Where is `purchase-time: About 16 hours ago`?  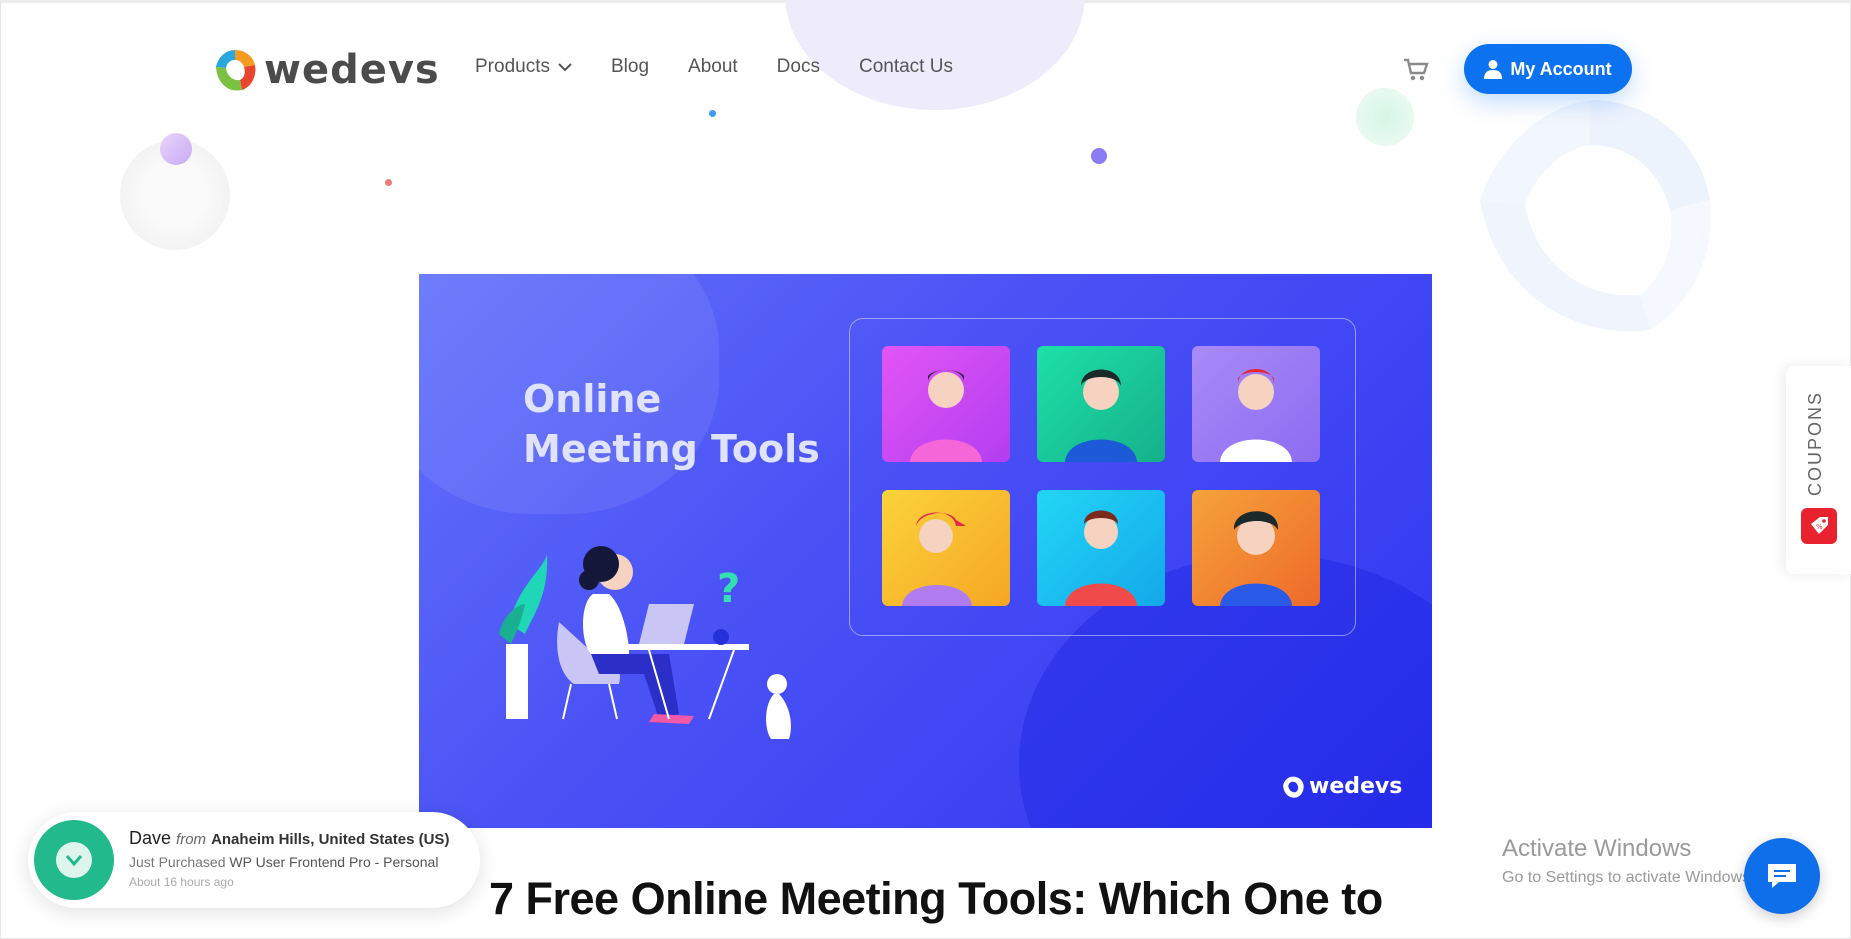
purchase-time: About 16 hours ago is located at coordinates (181, 882).